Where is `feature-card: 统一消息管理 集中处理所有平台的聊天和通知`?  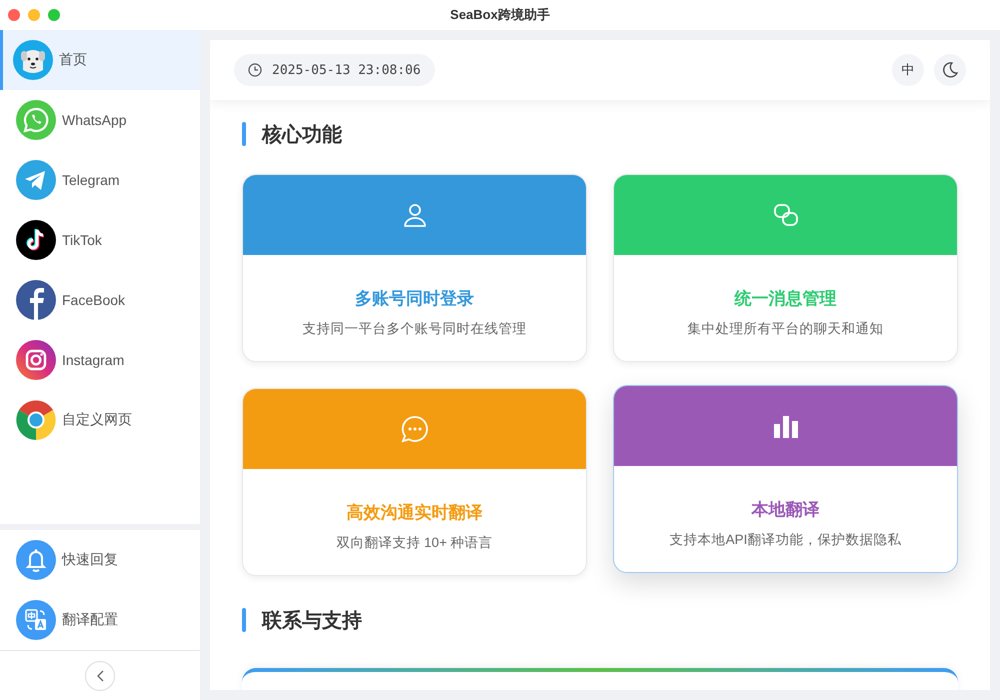 feature-card: 统一消息管理 集中处理所有平台的聊天和通知 is located at coordinates (785, 268).